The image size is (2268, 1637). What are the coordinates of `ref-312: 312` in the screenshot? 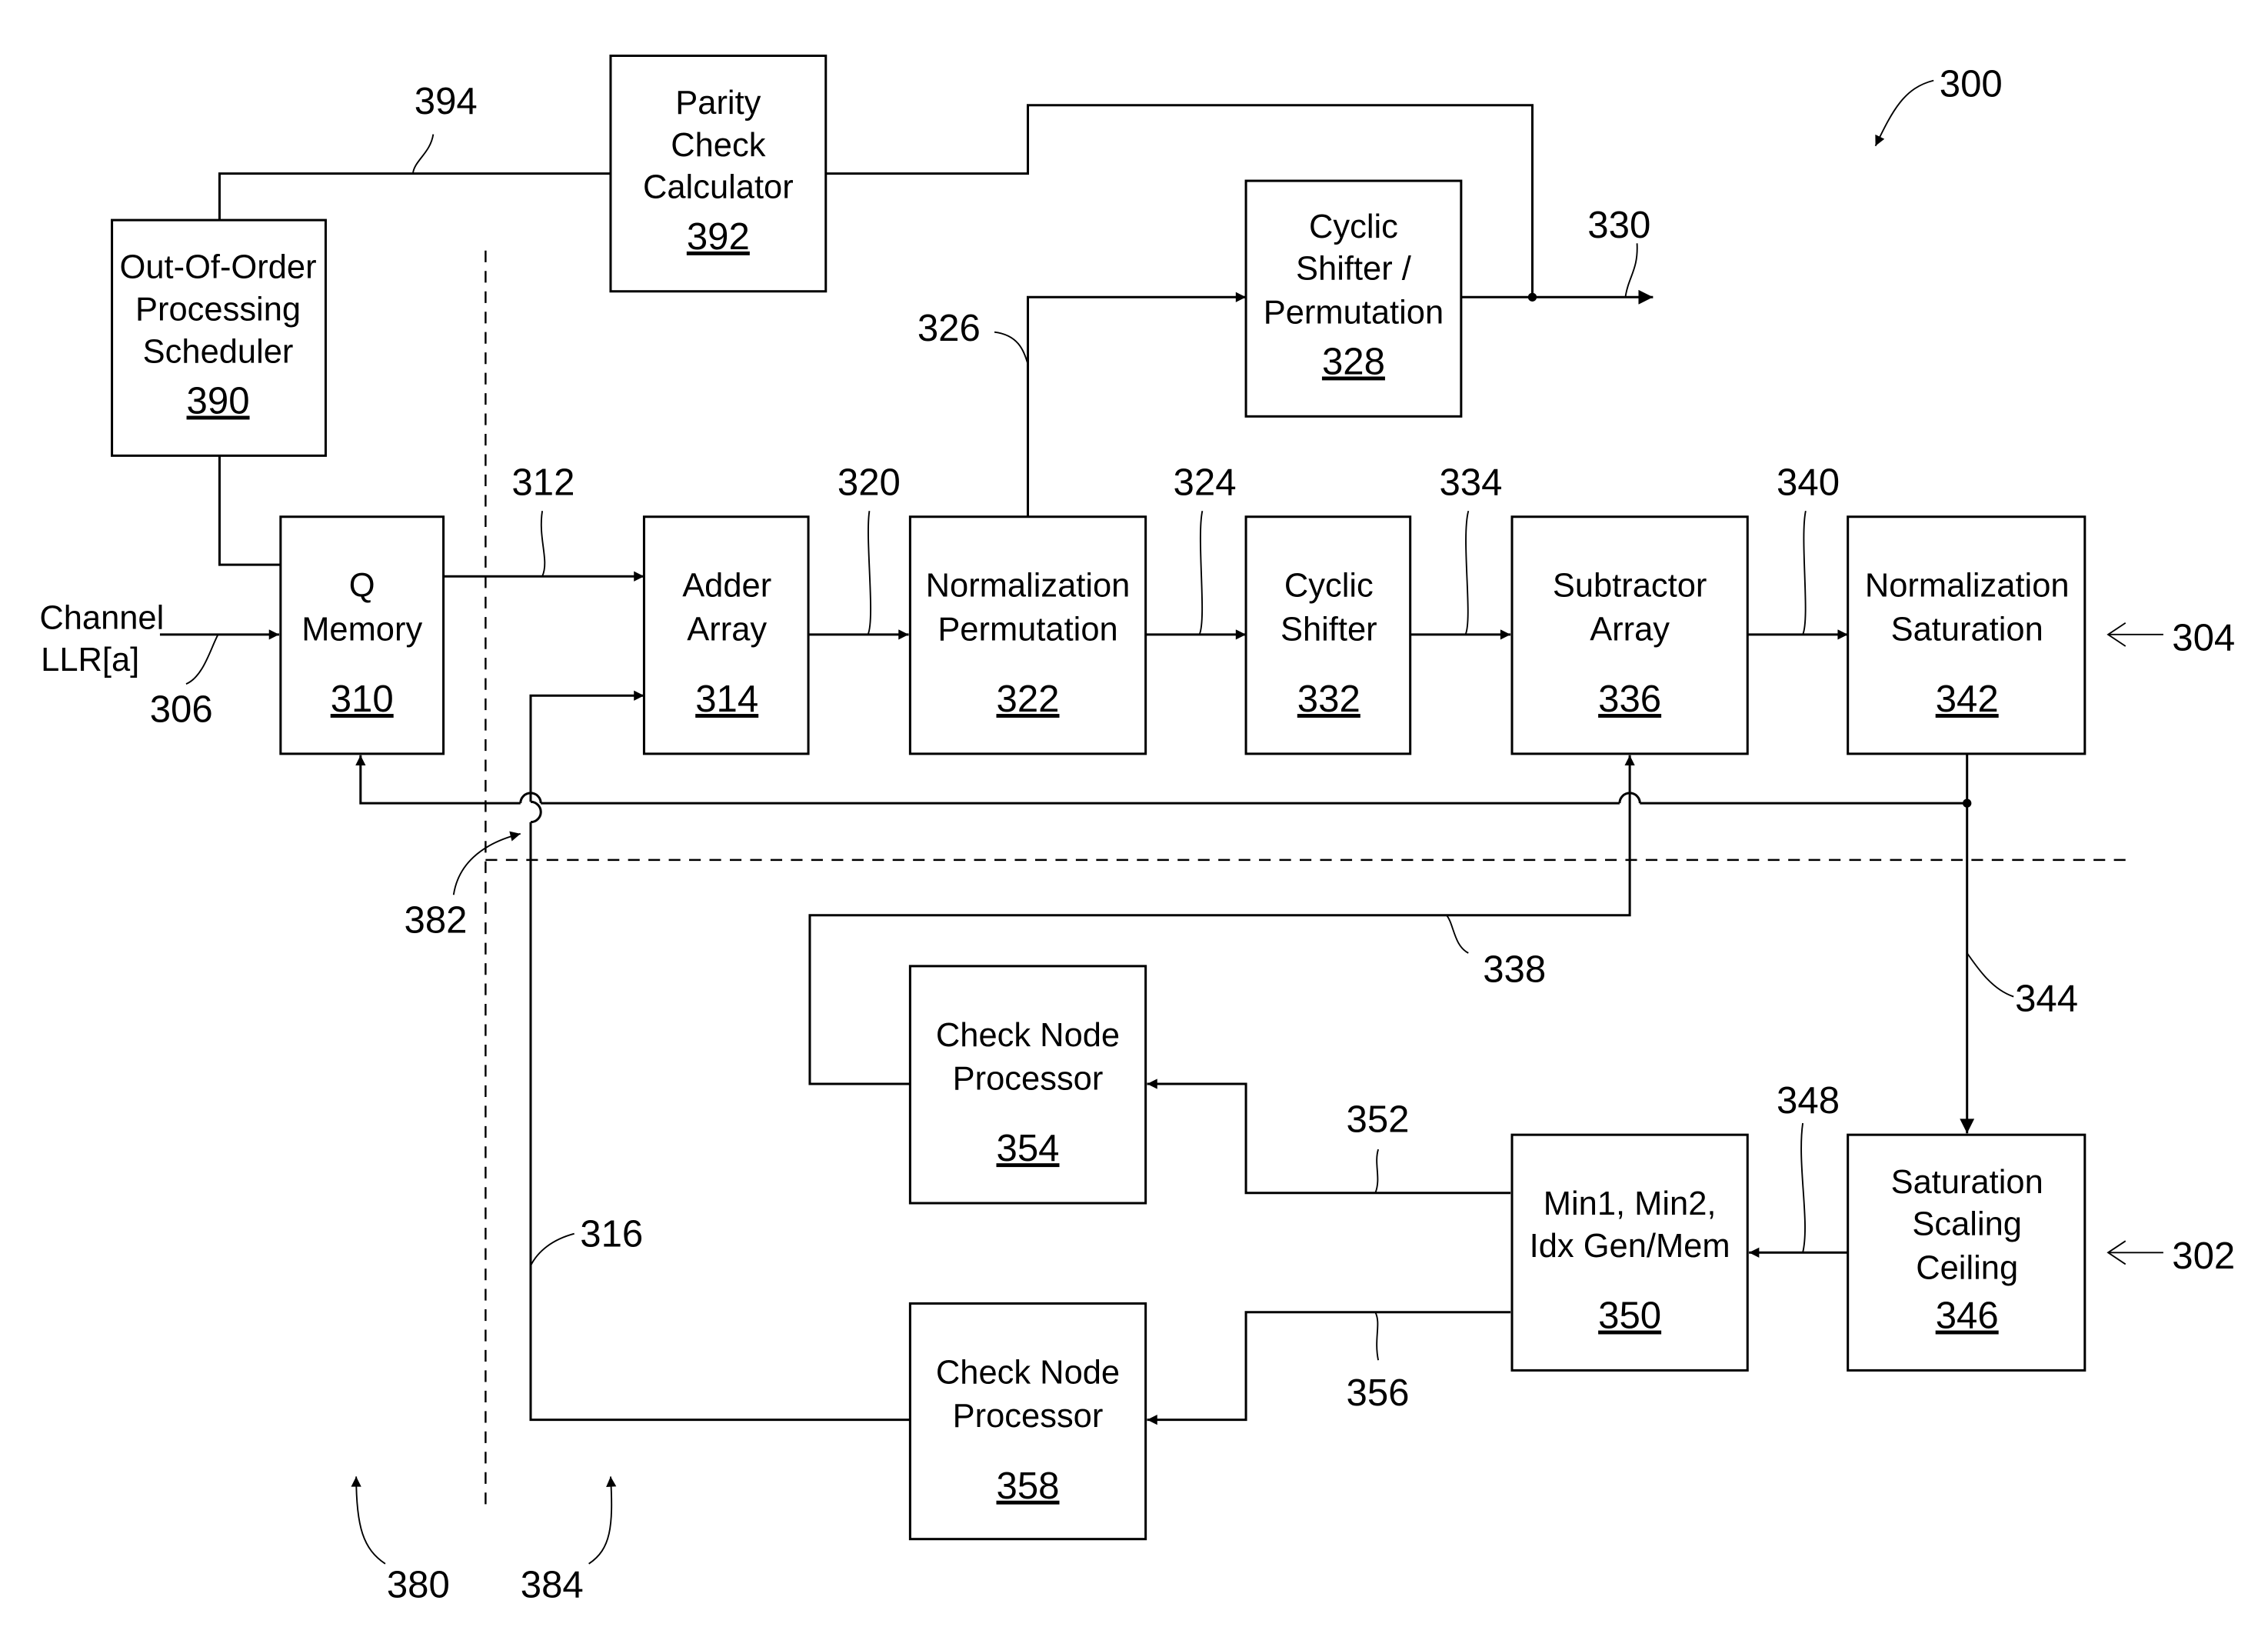 It's located at (542, 482).